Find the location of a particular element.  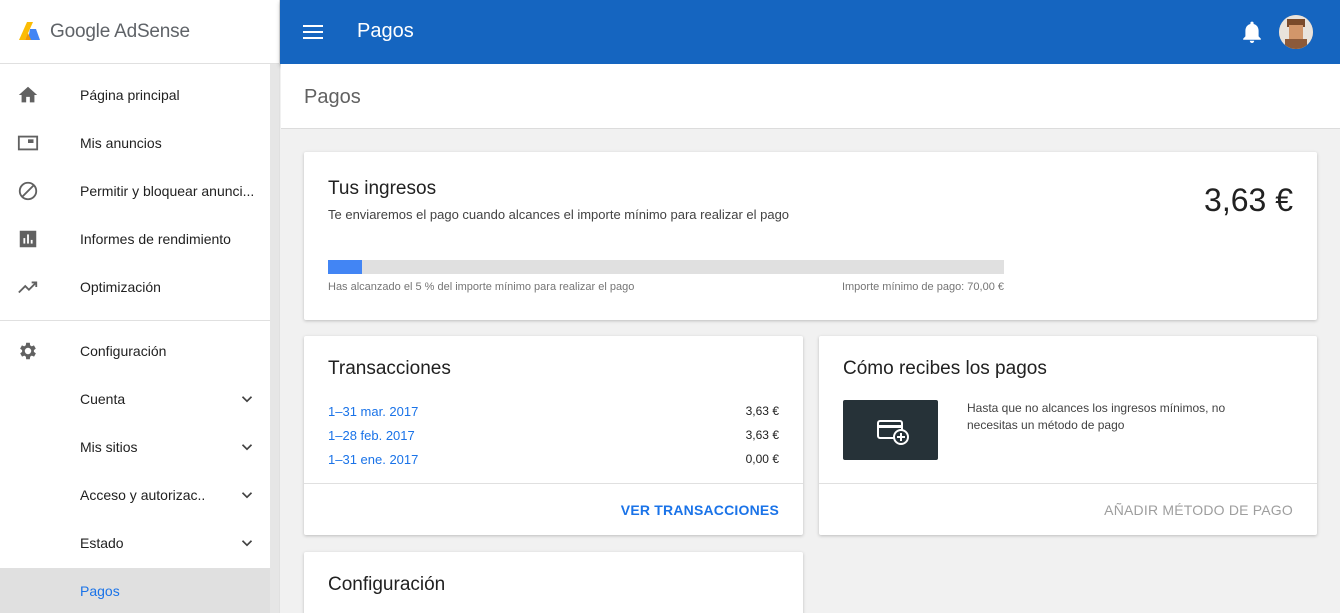

transaction-amount: 0,00 € is located at coordinates (762, 459).